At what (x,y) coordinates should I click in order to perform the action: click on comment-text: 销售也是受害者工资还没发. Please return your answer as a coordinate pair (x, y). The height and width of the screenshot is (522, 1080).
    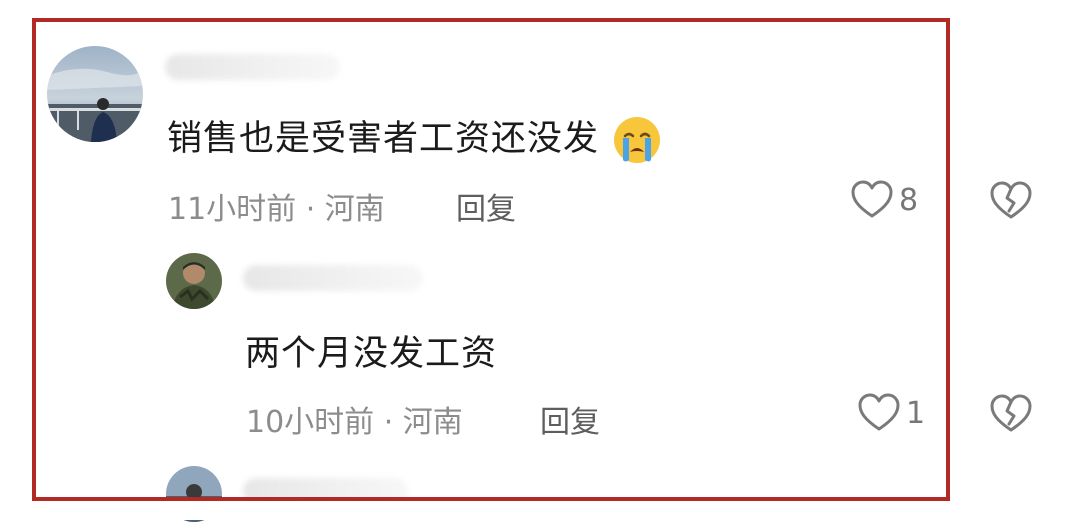
    Looking at the image, I should click on (415, 138).